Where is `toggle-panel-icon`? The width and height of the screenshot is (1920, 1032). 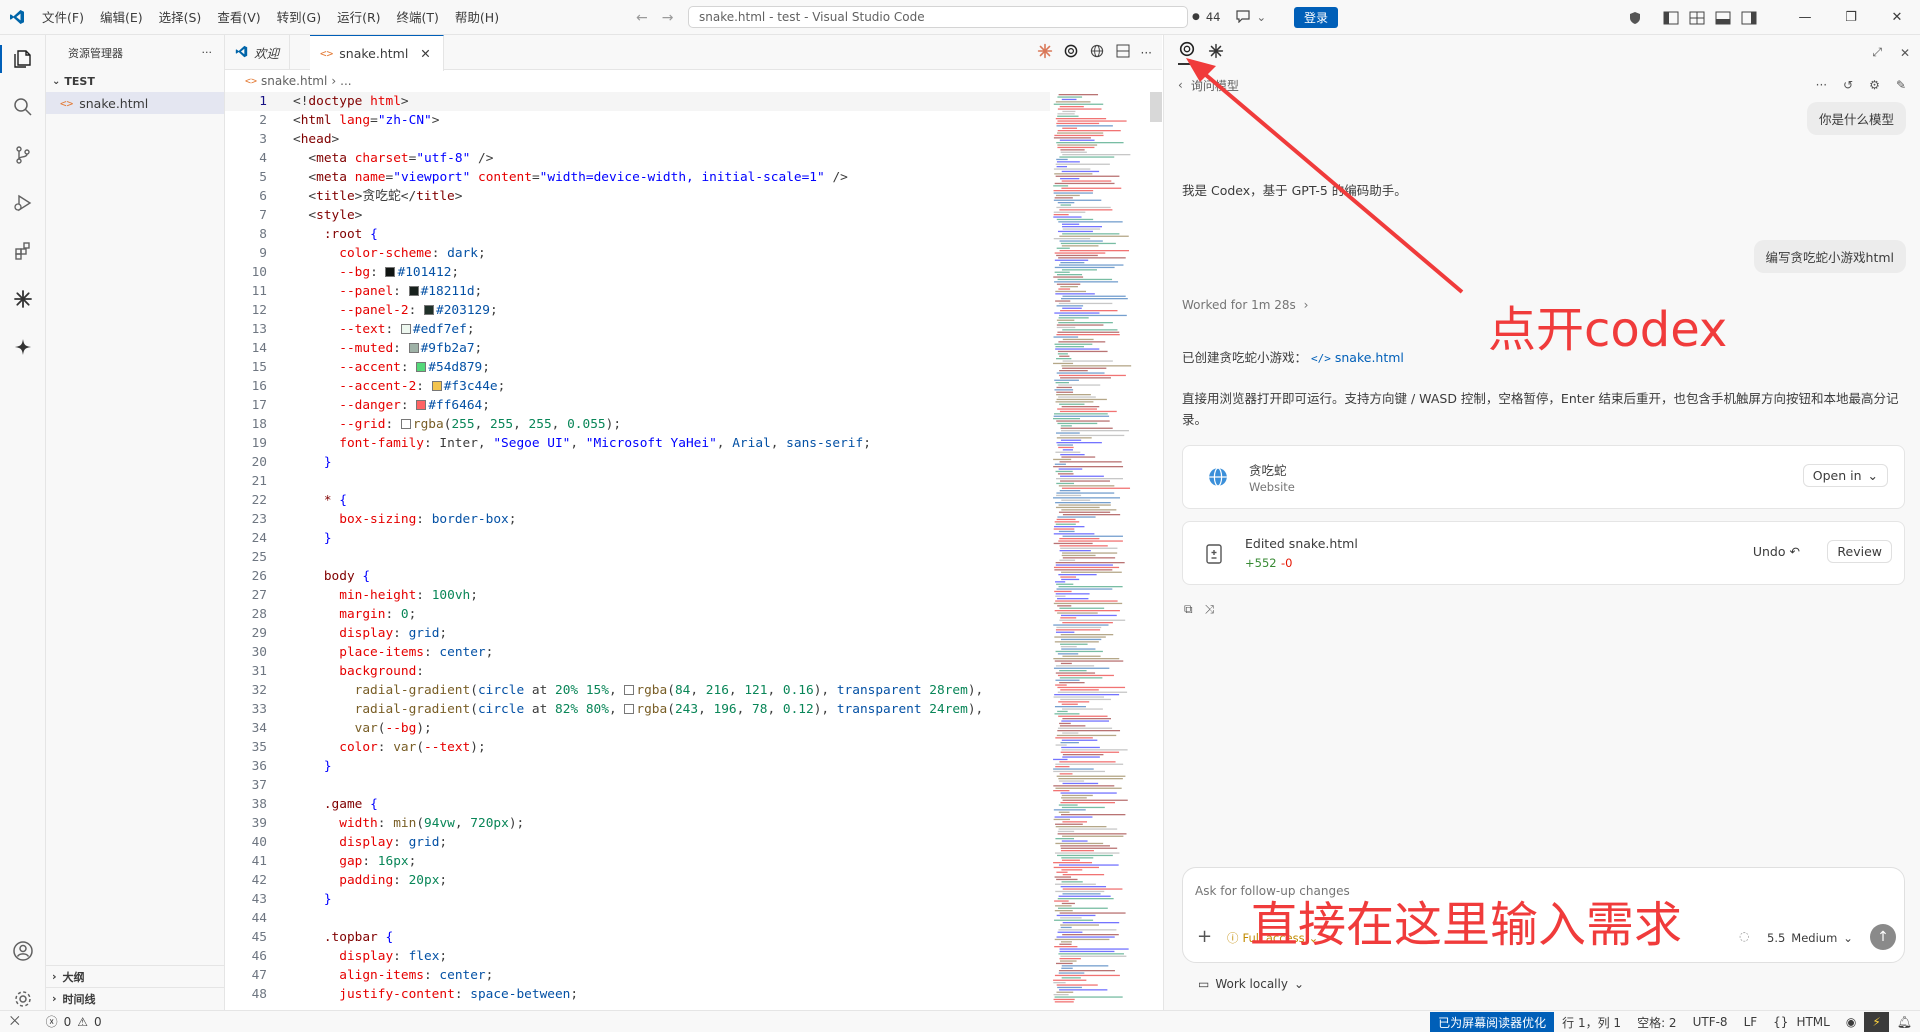
toggle-panel-icon is located at coordinates (1723, 18).